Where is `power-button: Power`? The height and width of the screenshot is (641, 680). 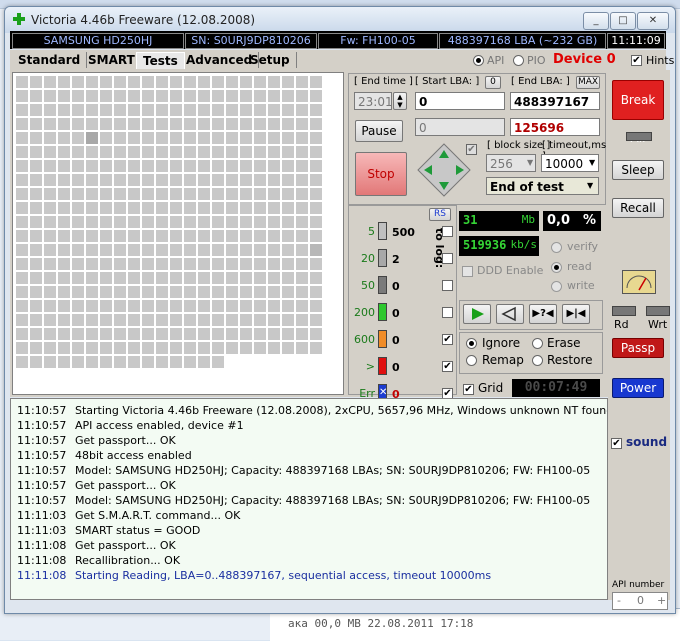 power-button: Power is located at coordinates (638, 388).